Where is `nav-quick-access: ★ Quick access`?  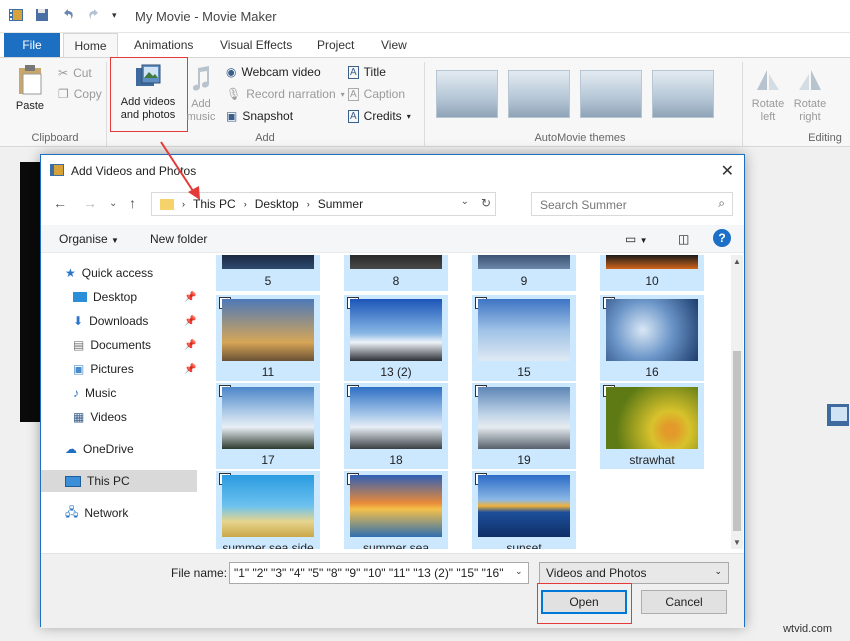
nav-quick-access: ★ Quick access is located at coordinates (109, 273).